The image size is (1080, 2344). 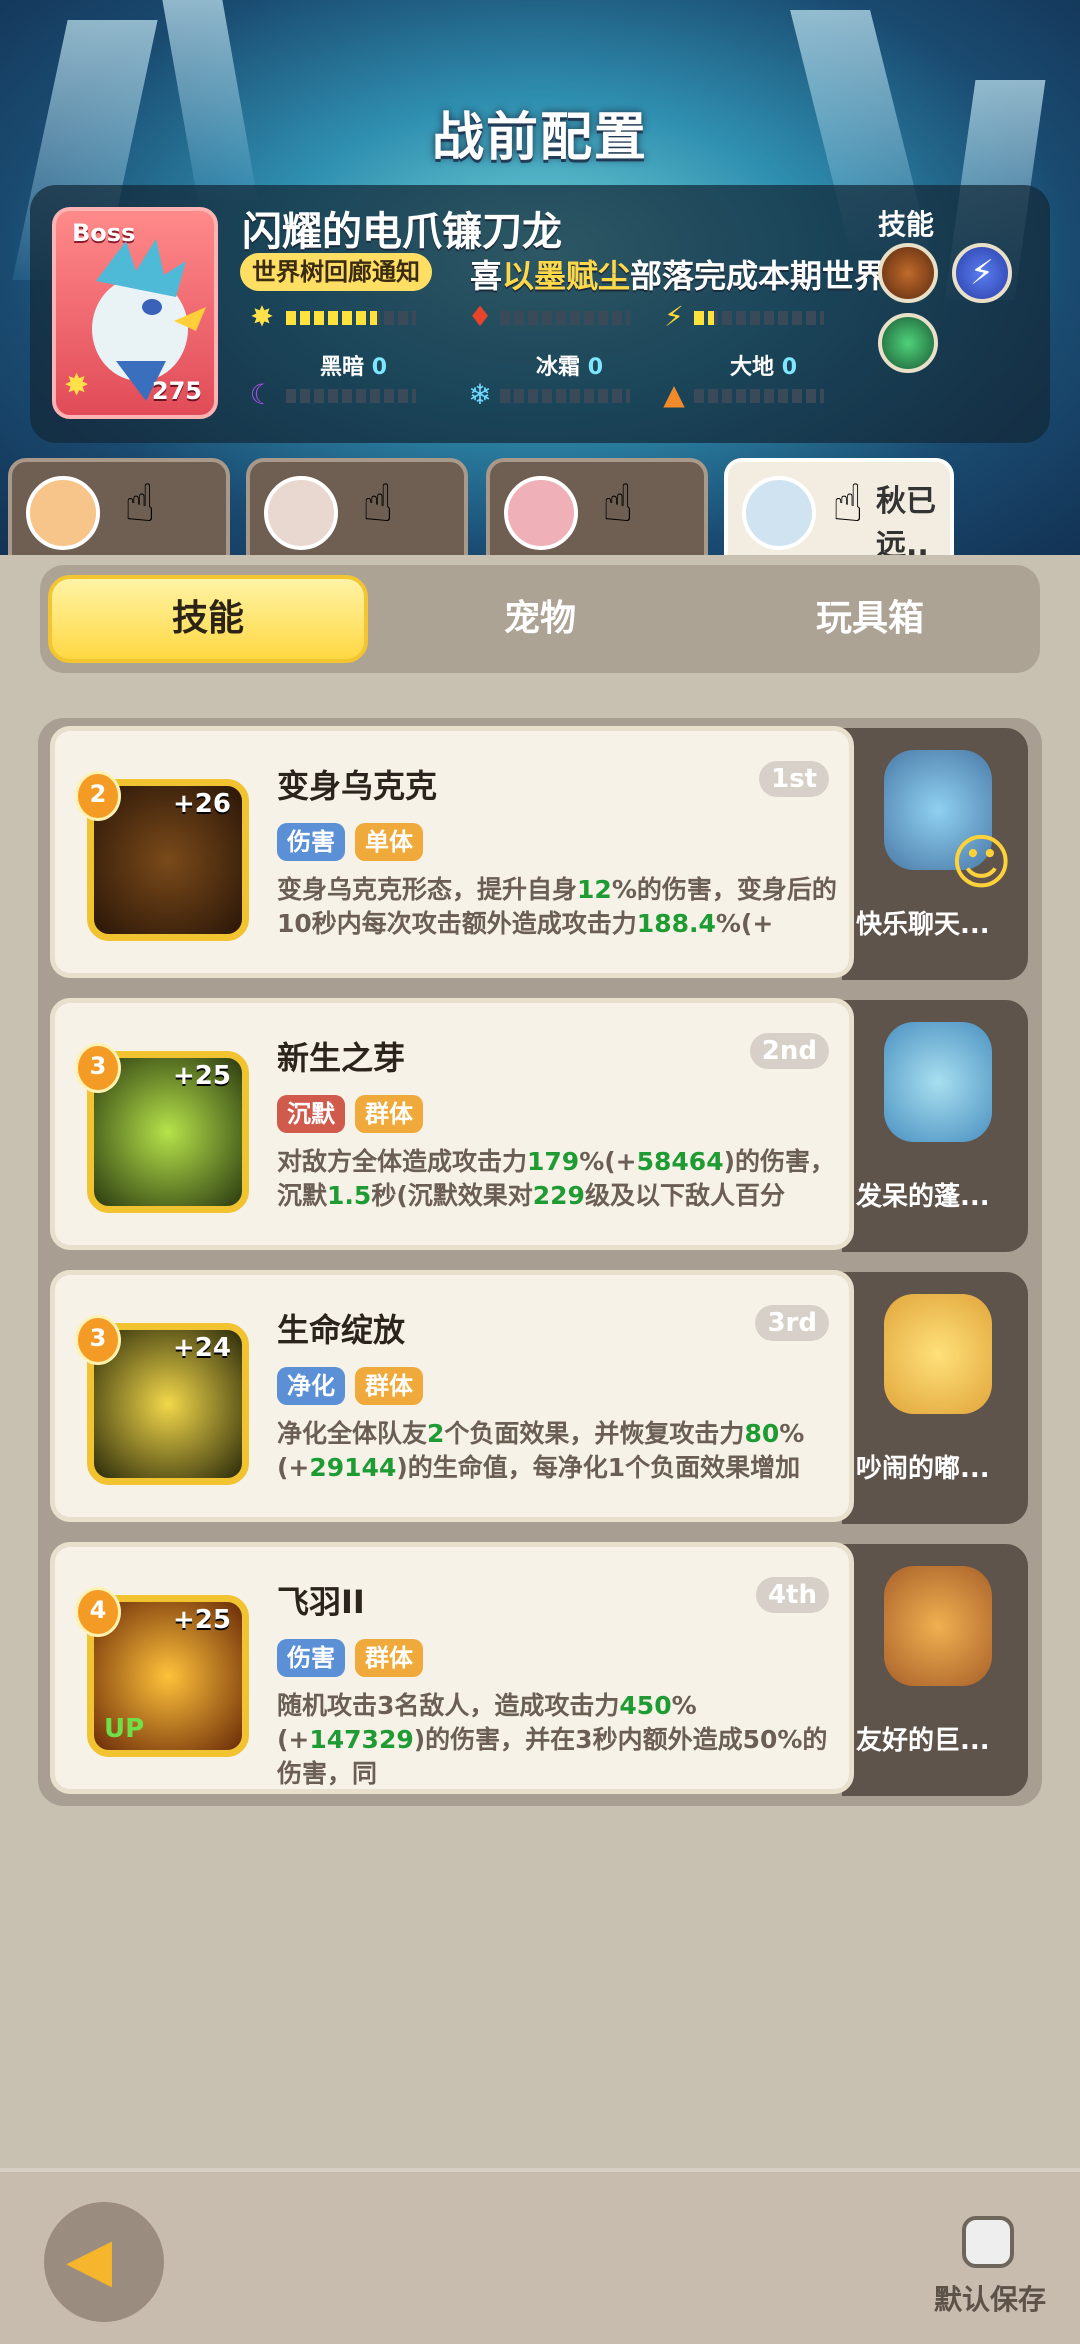 I want to click on desc-text: 80, so click(x=762, y=1433).